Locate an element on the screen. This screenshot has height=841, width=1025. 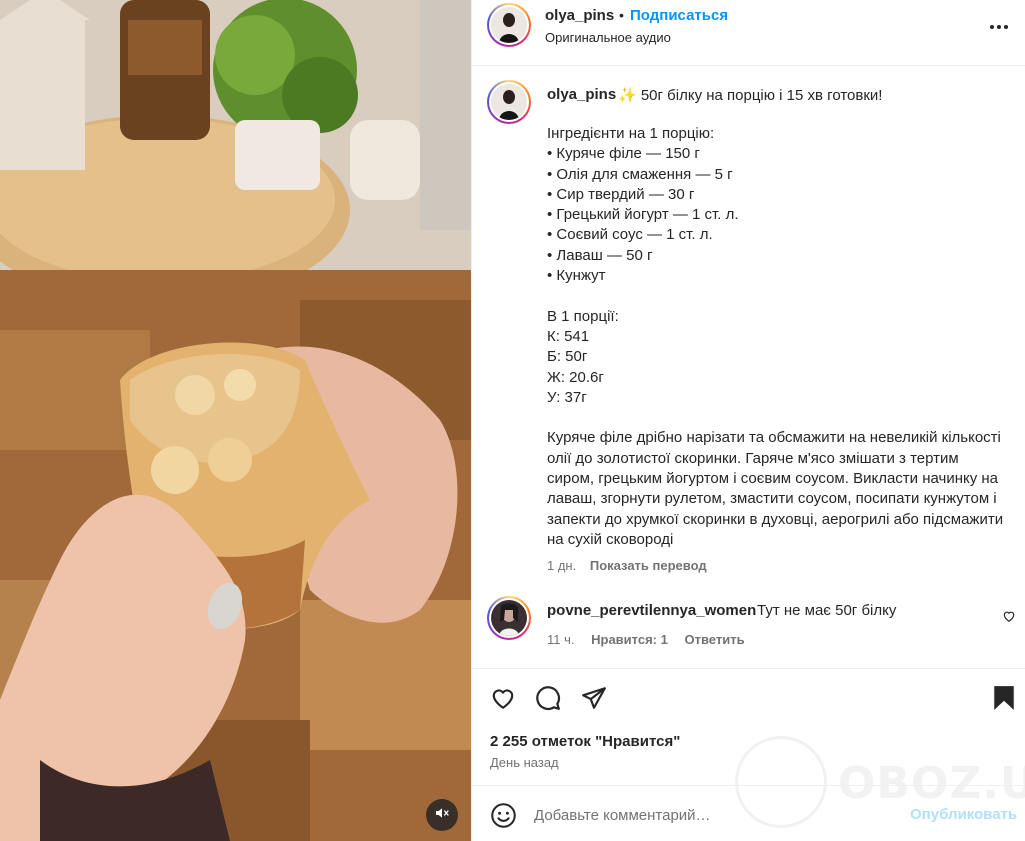
bookmark-icon is located at coordinates (1004, 700).